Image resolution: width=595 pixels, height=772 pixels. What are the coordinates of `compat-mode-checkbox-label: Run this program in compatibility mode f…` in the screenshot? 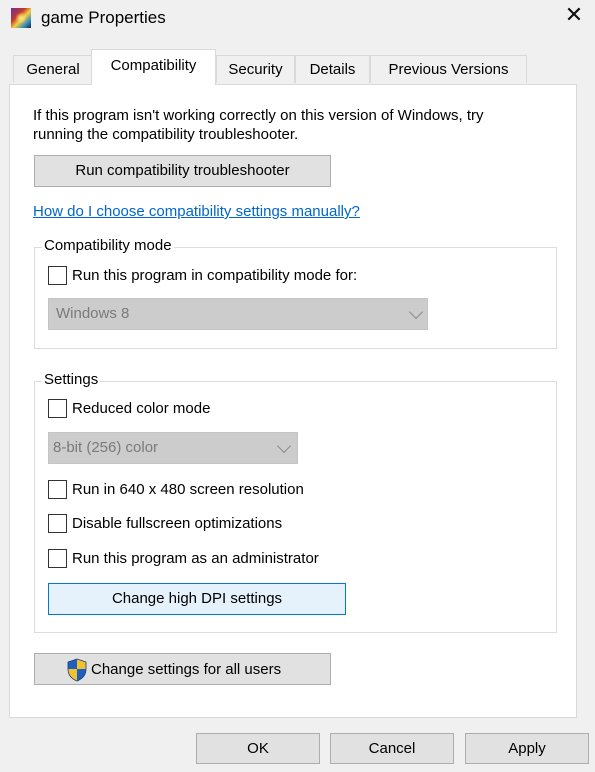 It's located at (214, 275).